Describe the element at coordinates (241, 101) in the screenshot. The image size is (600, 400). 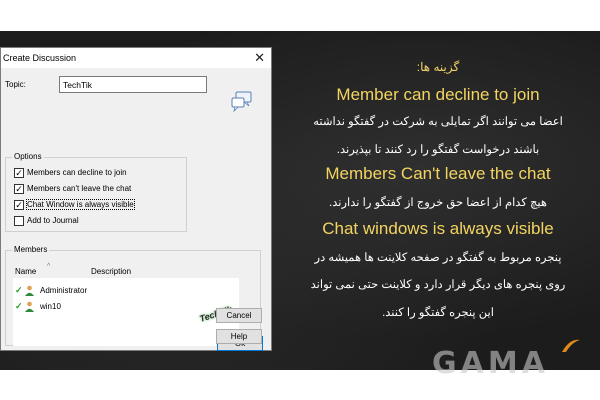
I see `discussion-bubbles-icon` at that location.